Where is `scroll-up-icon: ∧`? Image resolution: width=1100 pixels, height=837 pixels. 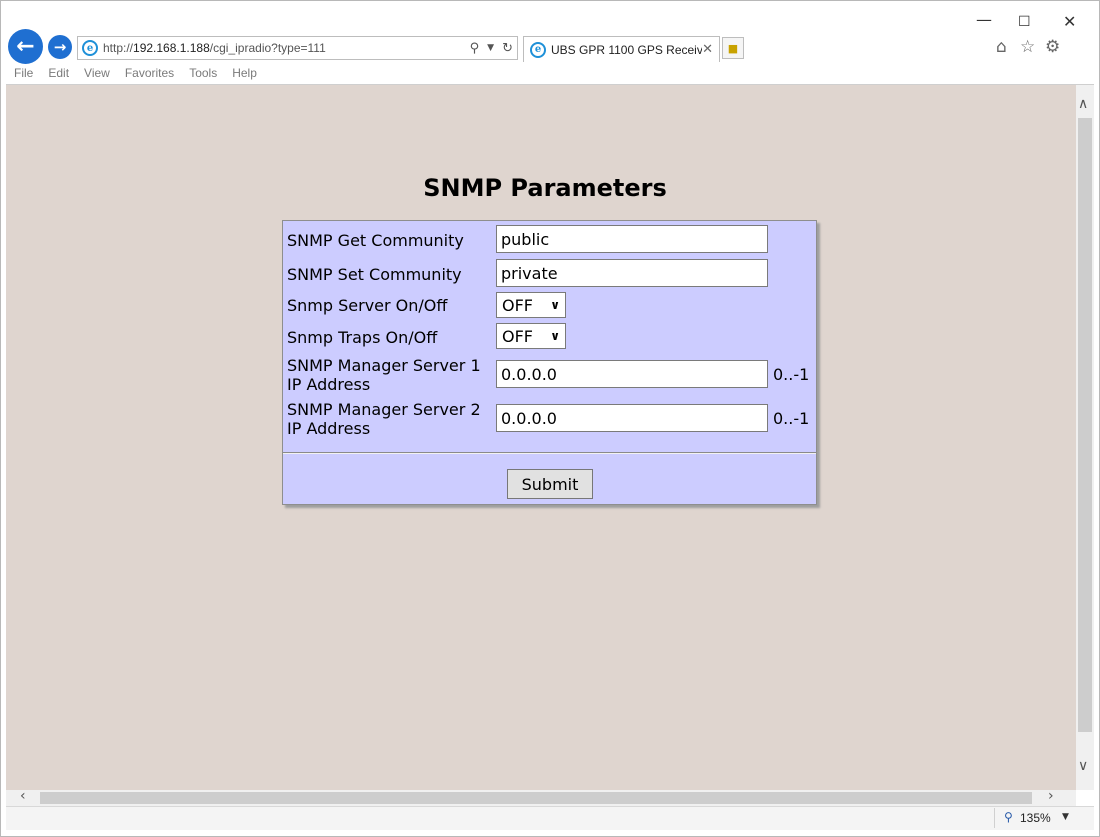 scroll-up-icon: ∧ is located at coordinates (1083, 104).